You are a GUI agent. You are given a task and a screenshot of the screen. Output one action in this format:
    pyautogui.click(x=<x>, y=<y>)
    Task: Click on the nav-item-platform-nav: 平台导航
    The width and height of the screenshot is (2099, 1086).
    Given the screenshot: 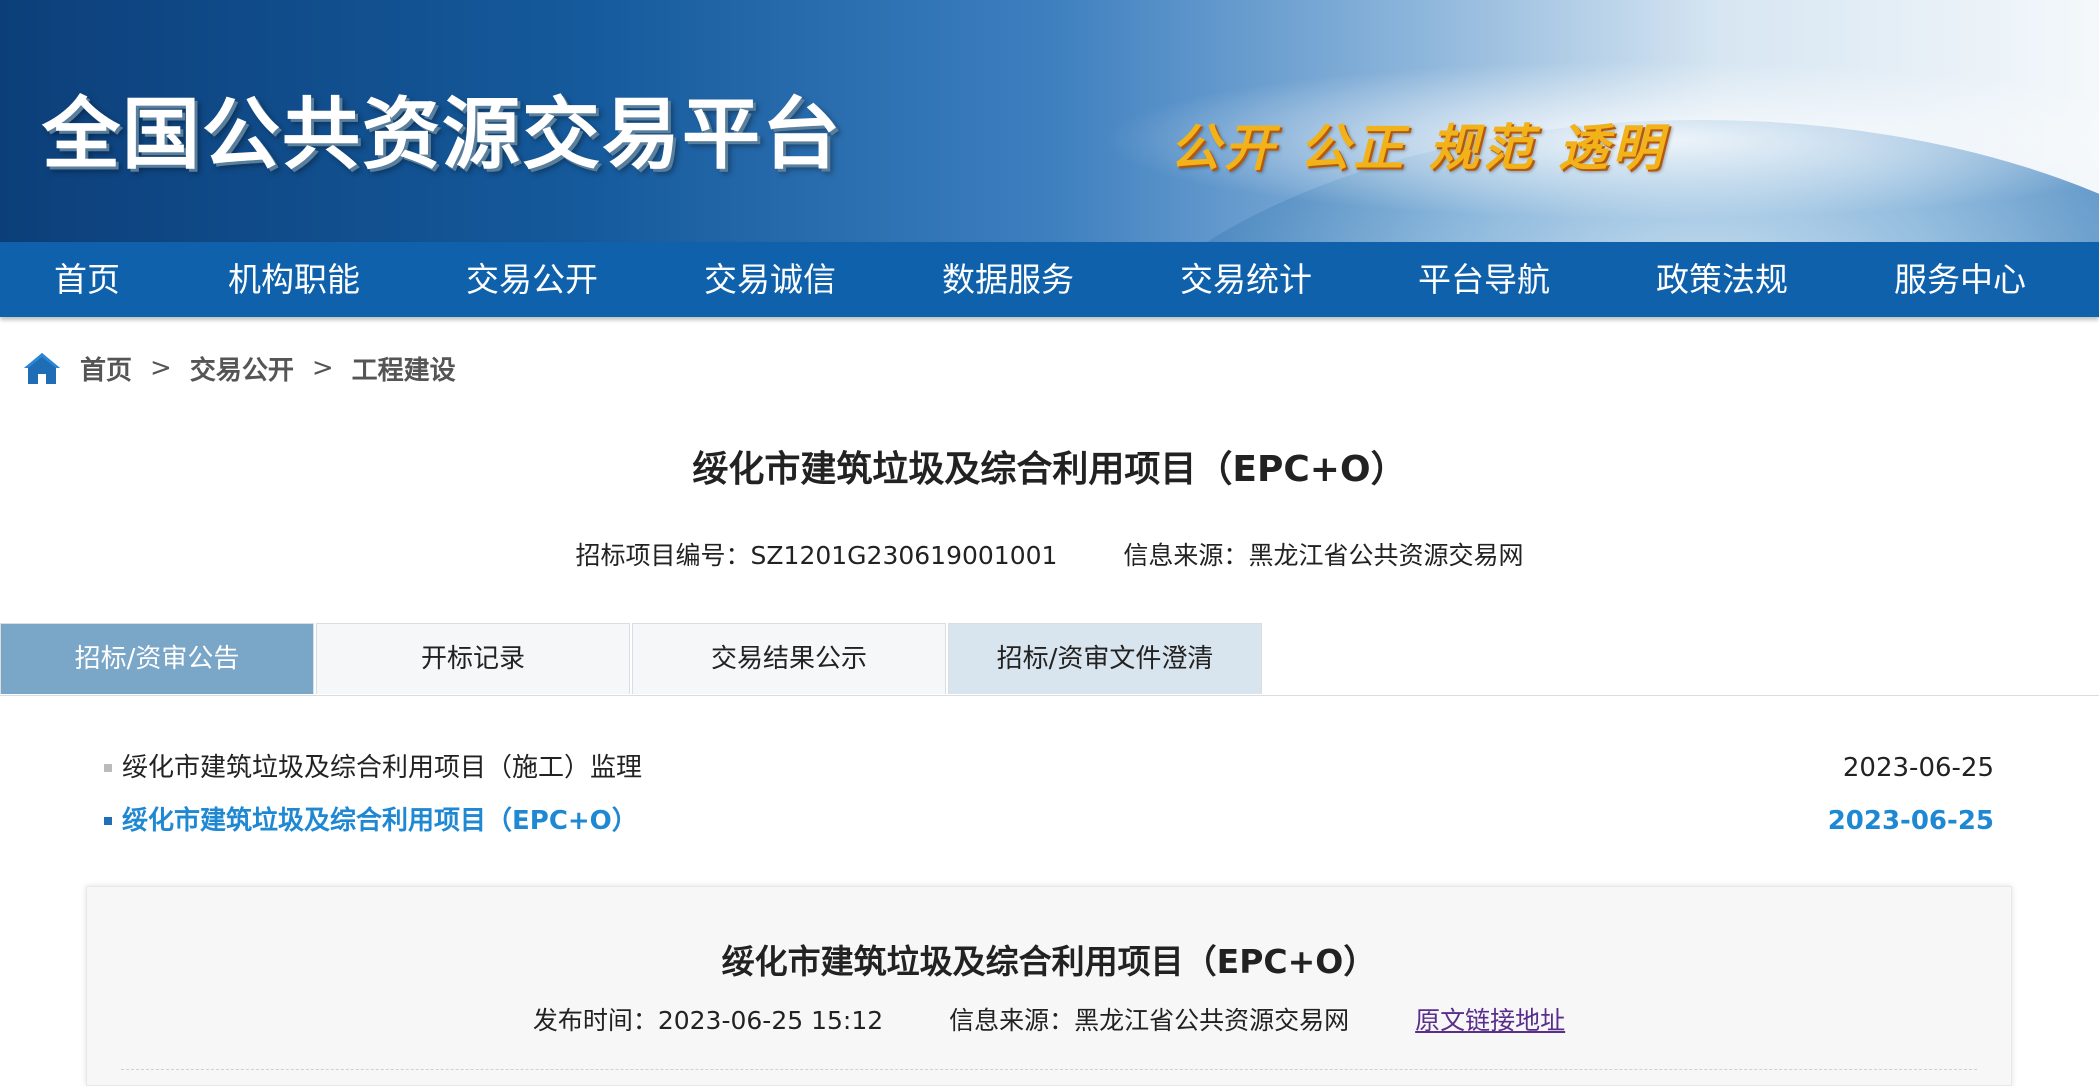 What is the action you would take?
    pyautogui.click(x=1484, y=279)
    